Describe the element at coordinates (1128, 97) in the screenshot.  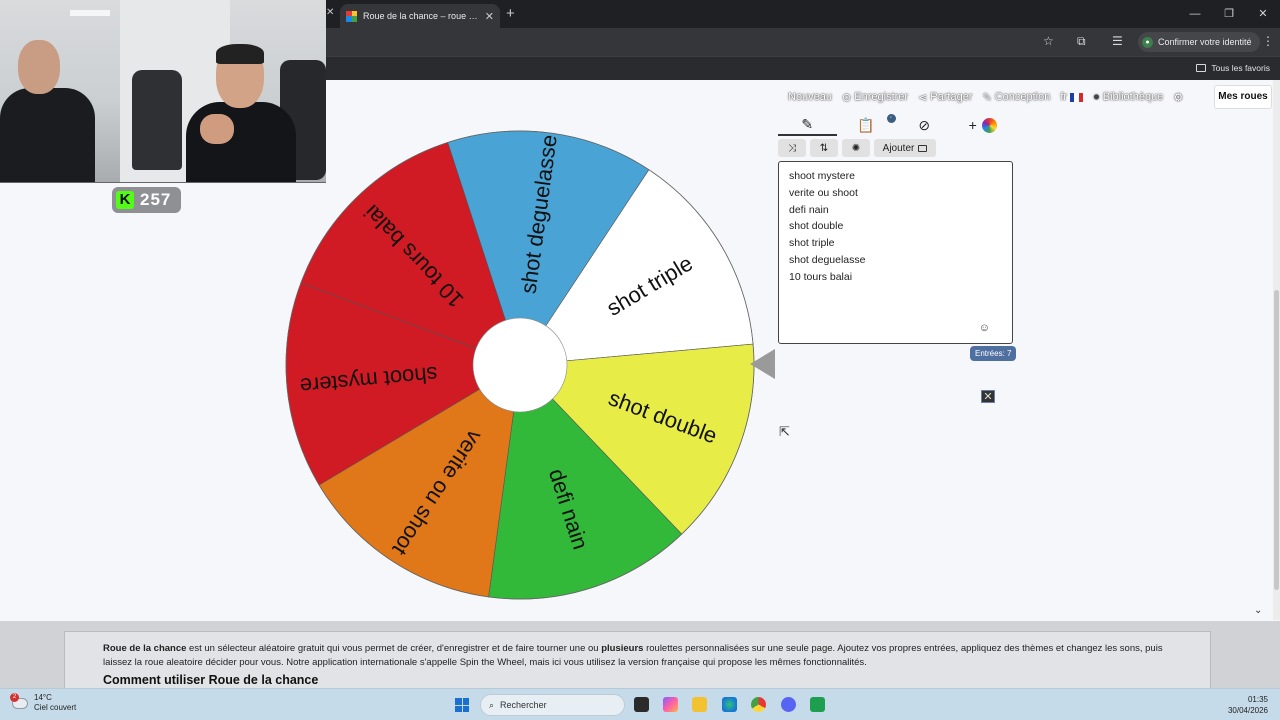
I see `gallery-link: ● Bibliothèque` at that location.